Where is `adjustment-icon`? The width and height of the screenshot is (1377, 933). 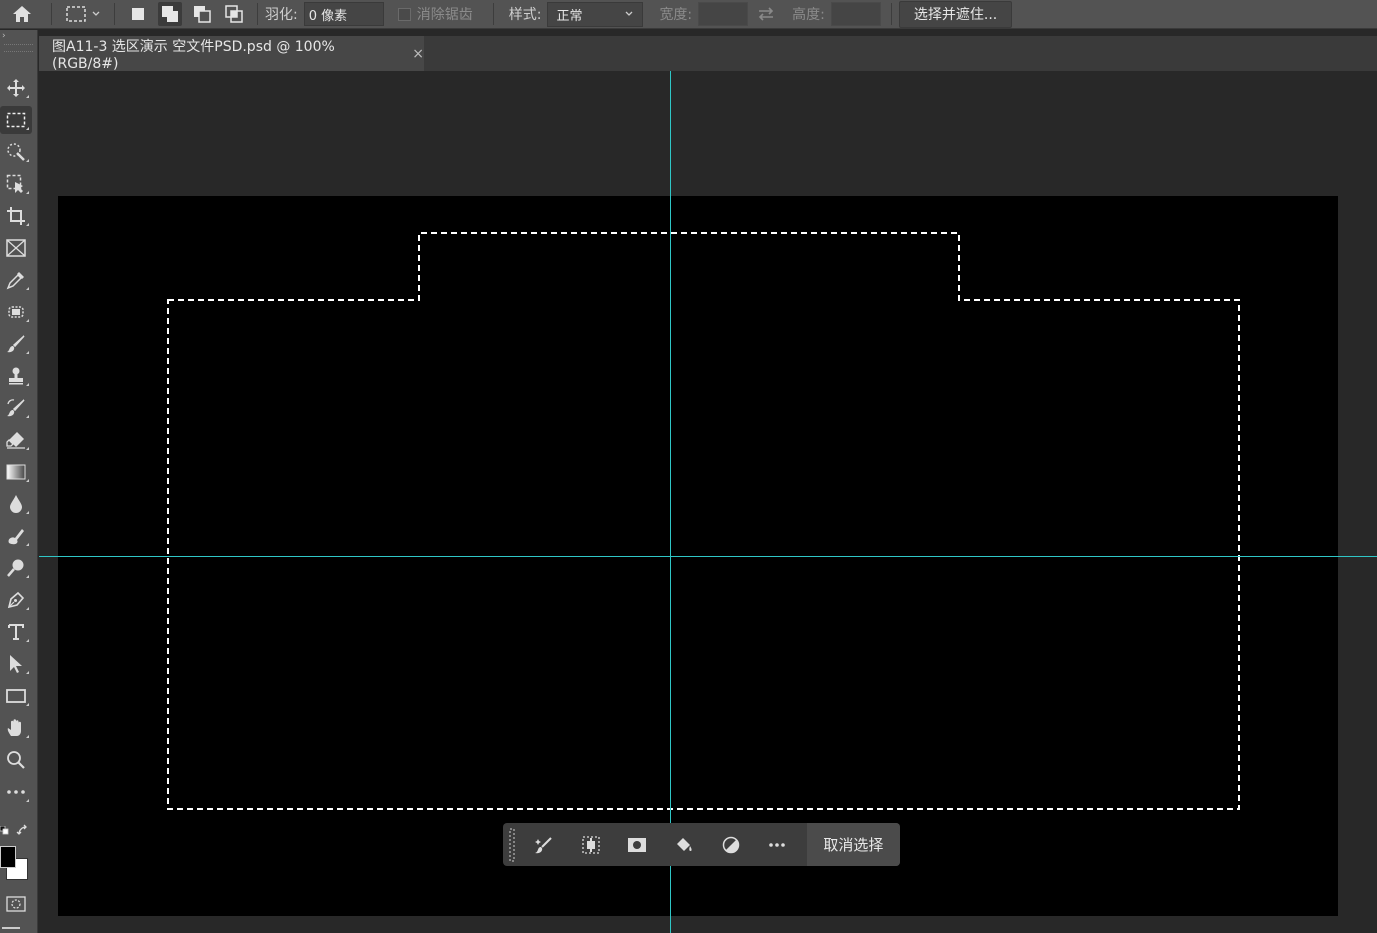 adjustment-icon is located at coordinates (730, 844).